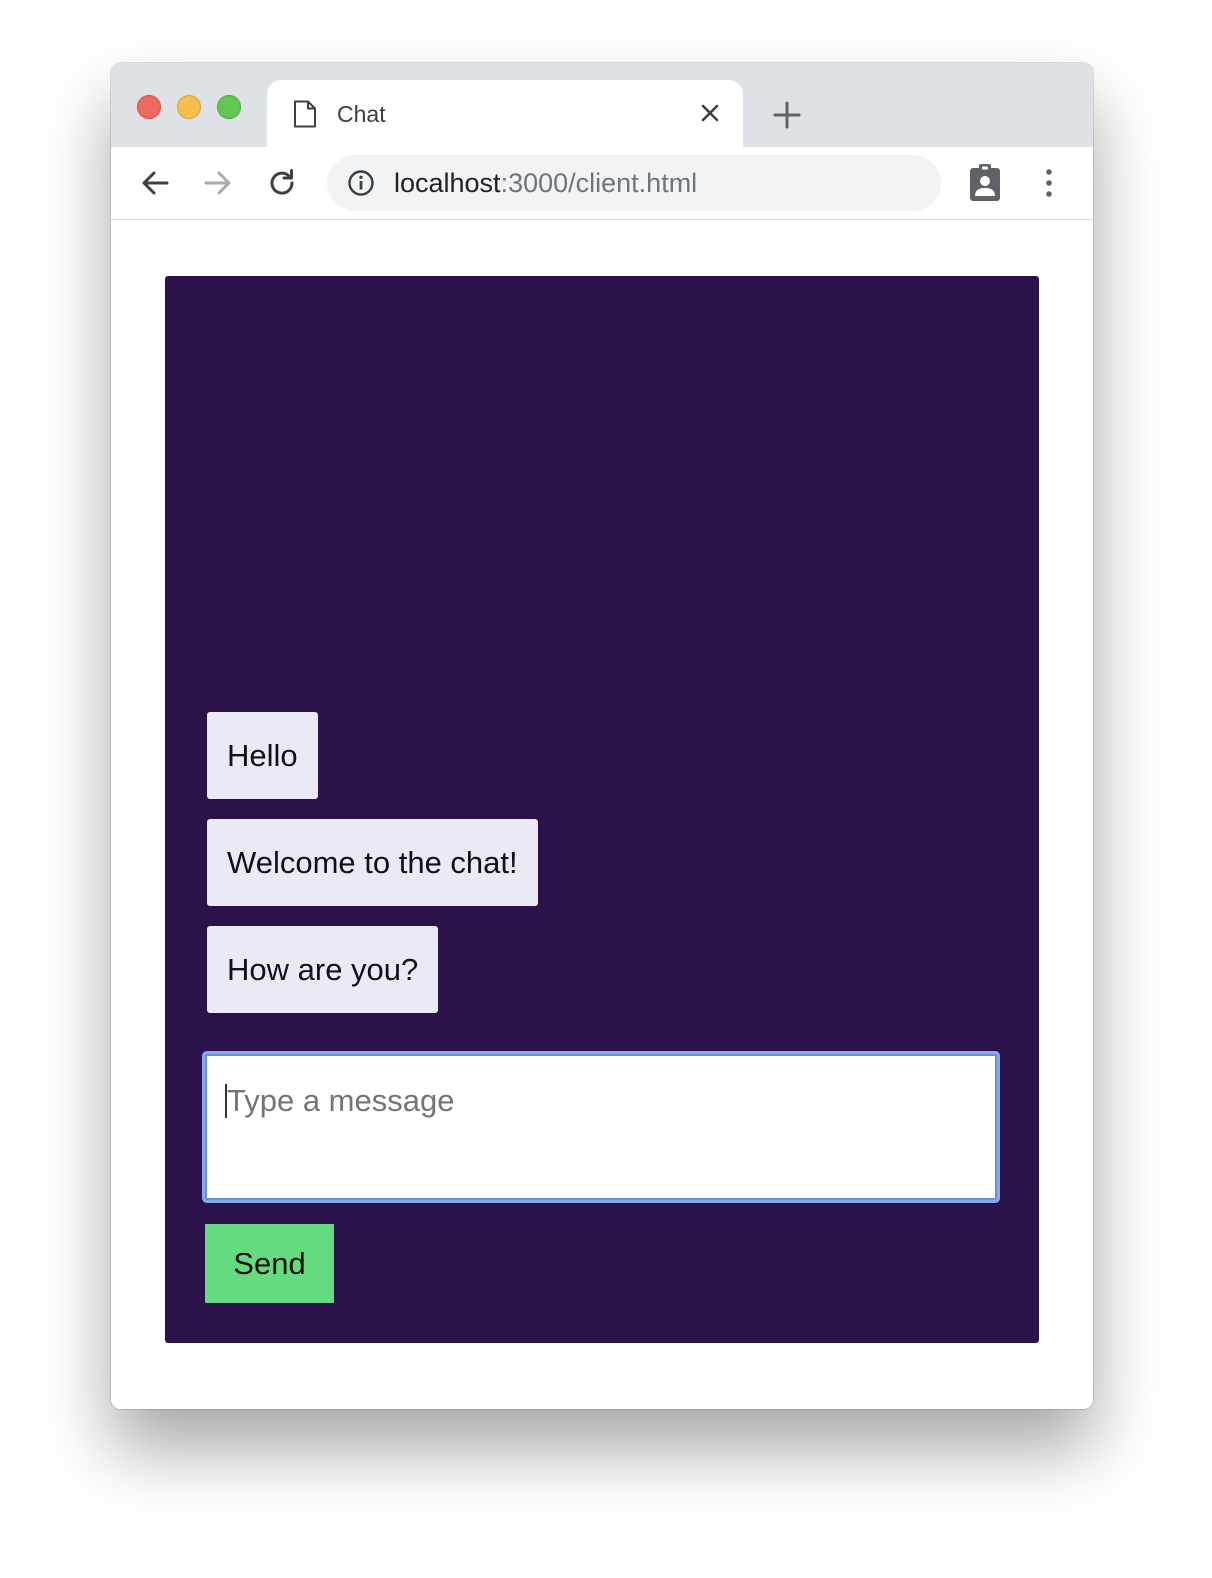 This screenshot has height=1578, width=1212. Describe the element at coordinates (599, 183) in the screenshot. I see `address-path: :3000/client.html` at that location.